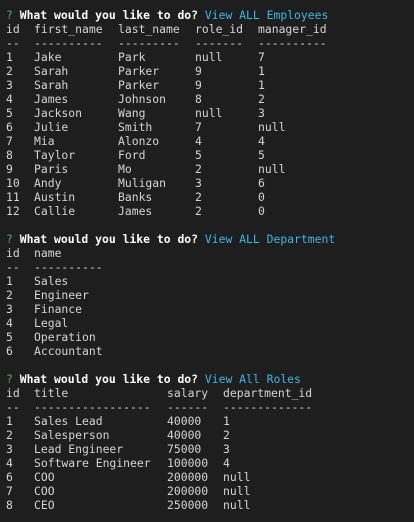  Describe the element at coordinates (206, 113) in the screenshot. I see `table-row: 5 Jackson Wang null 3` at that location.